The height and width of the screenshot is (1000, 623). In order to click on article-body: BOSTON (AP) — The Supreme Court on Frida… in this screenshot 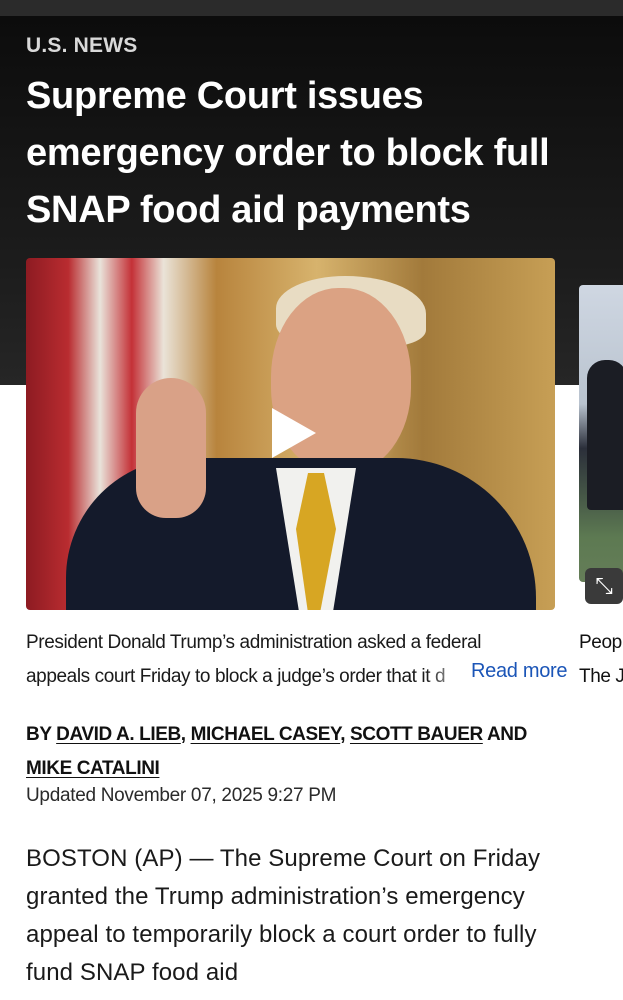, I will do `click(283, 915)`.